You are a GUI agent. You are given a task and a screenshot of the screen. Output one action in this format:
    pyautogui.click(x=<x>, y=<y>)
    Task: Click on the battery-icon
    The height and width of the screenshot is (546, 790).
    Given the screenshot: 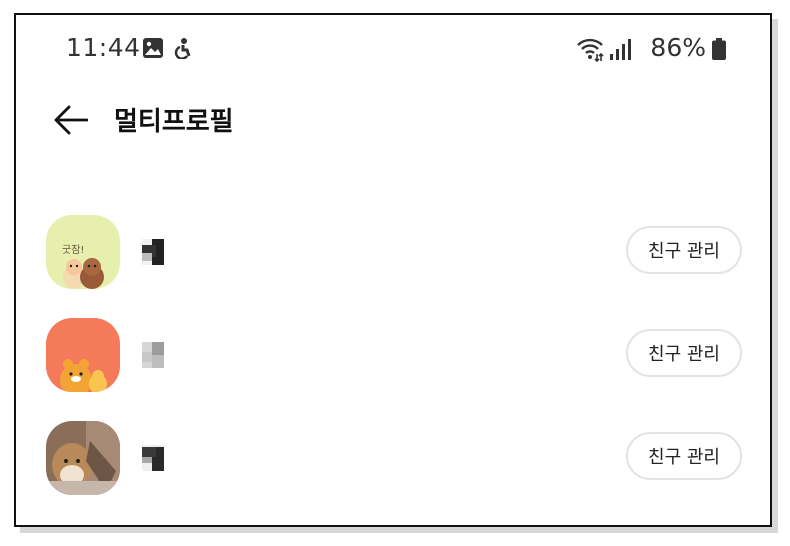 What is the action you would take?
    pyautogui.click(x=719, y=49)
    